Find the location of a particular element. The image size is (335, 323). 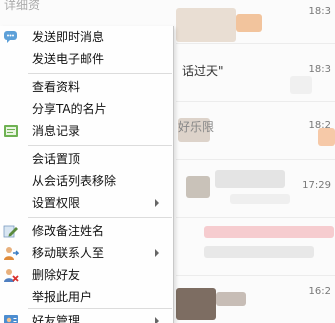

menu-item-send-instant-message: 发送即时消息 is located at coordinates (86, 37).